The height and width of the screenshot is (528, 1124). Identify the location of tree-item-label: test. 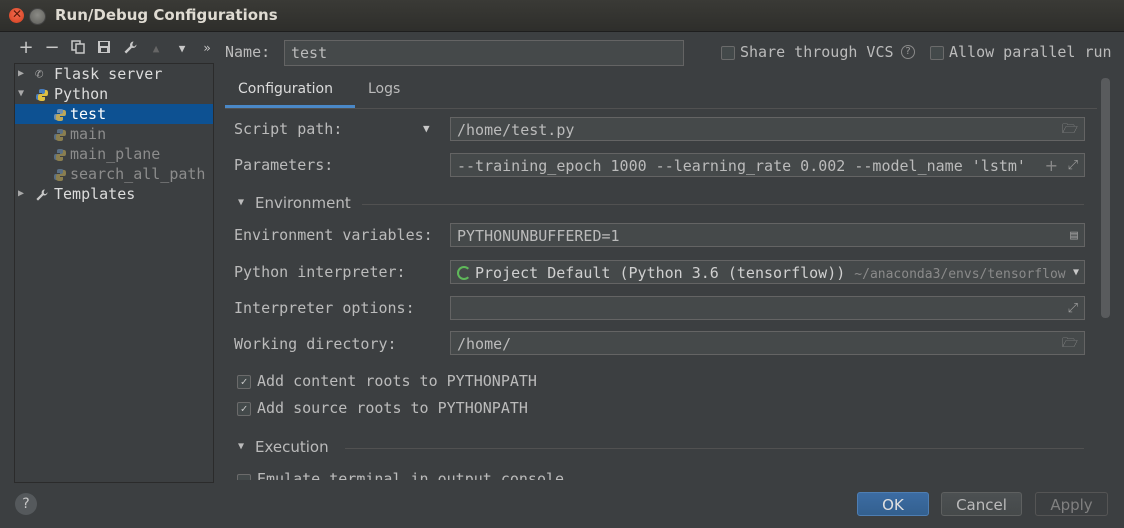
(88, 114).